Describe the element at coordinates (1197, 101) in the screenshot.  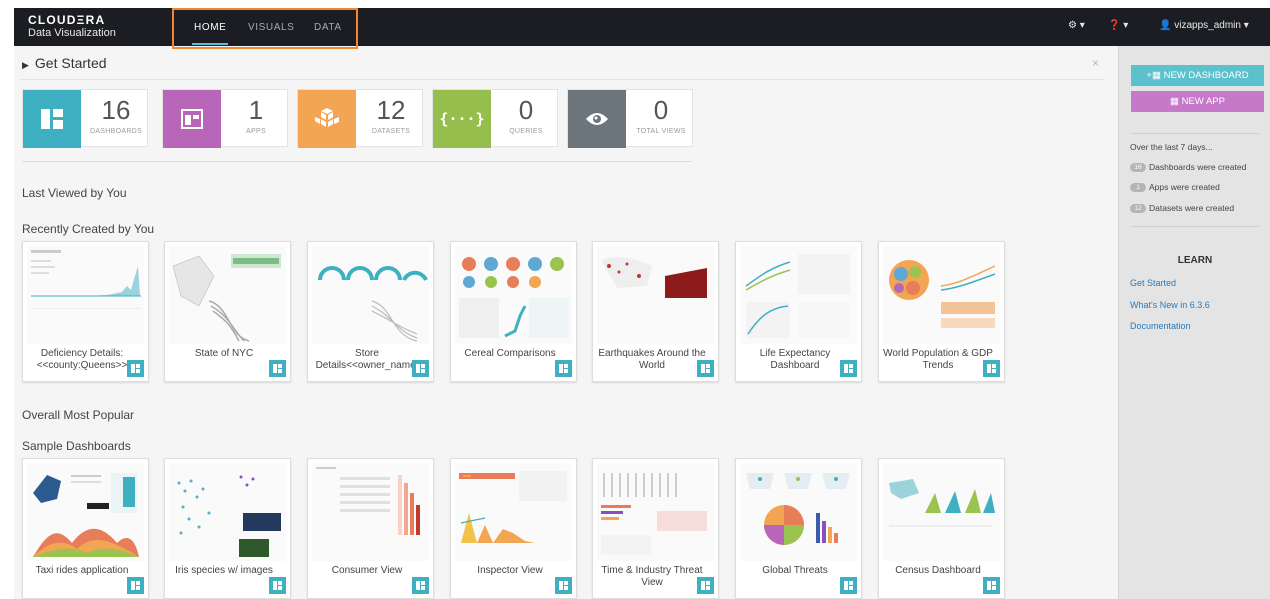
I see `new-app-button: ▦ NEW APP` at that location.